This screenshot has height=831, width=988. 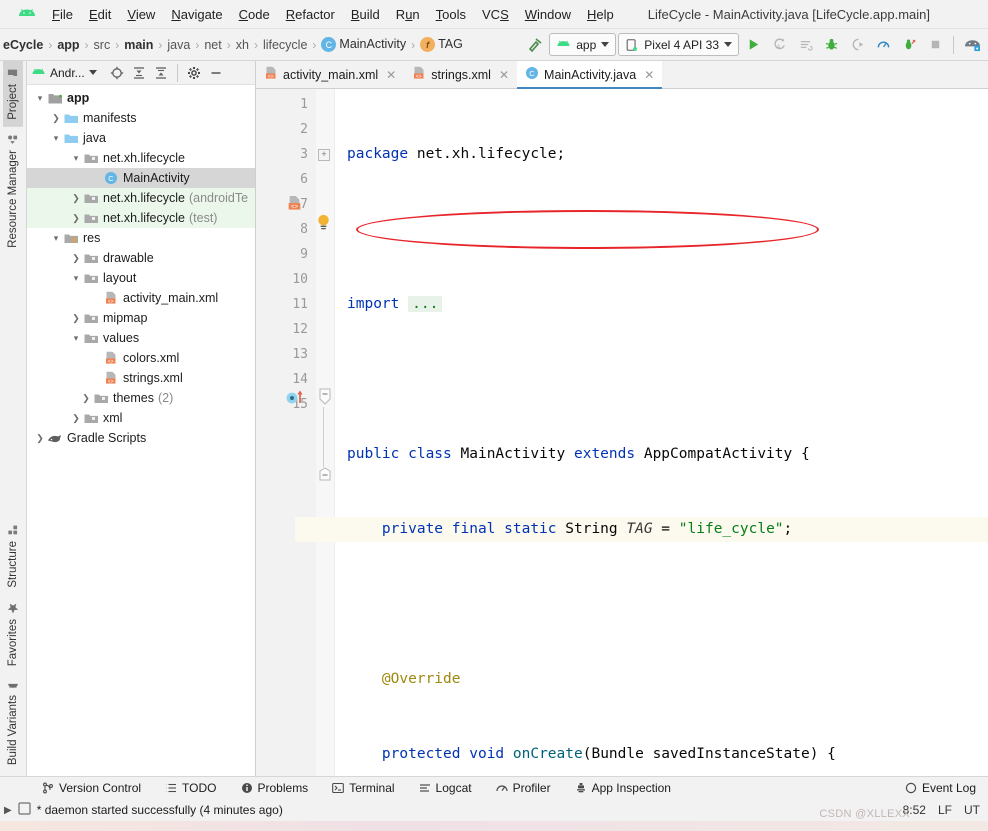 What do you see at coordinates (623, 788) in the screenshot?
I see `bottom-tab-app-inspection: App Inspection` at bounding box center [623, 788].